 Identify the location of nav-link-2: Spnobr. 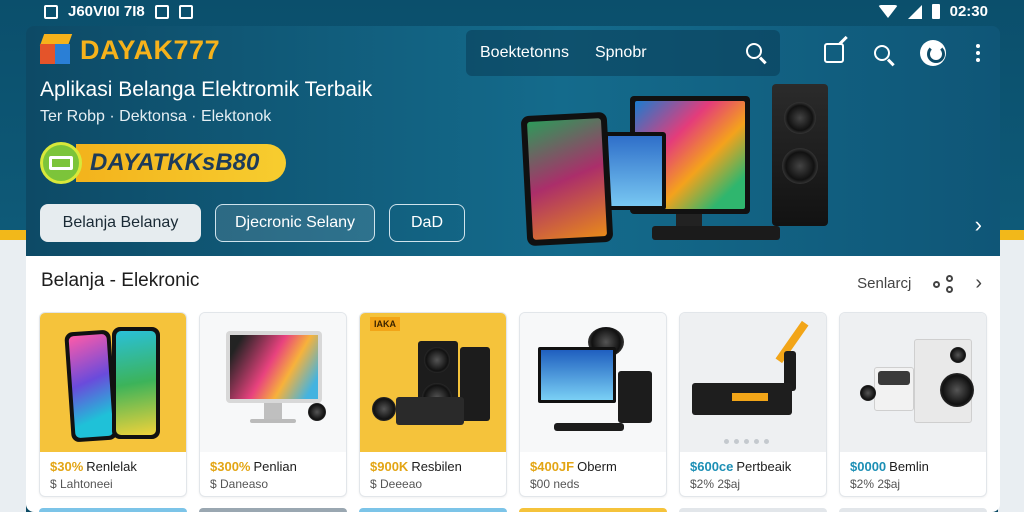
(621, 53).